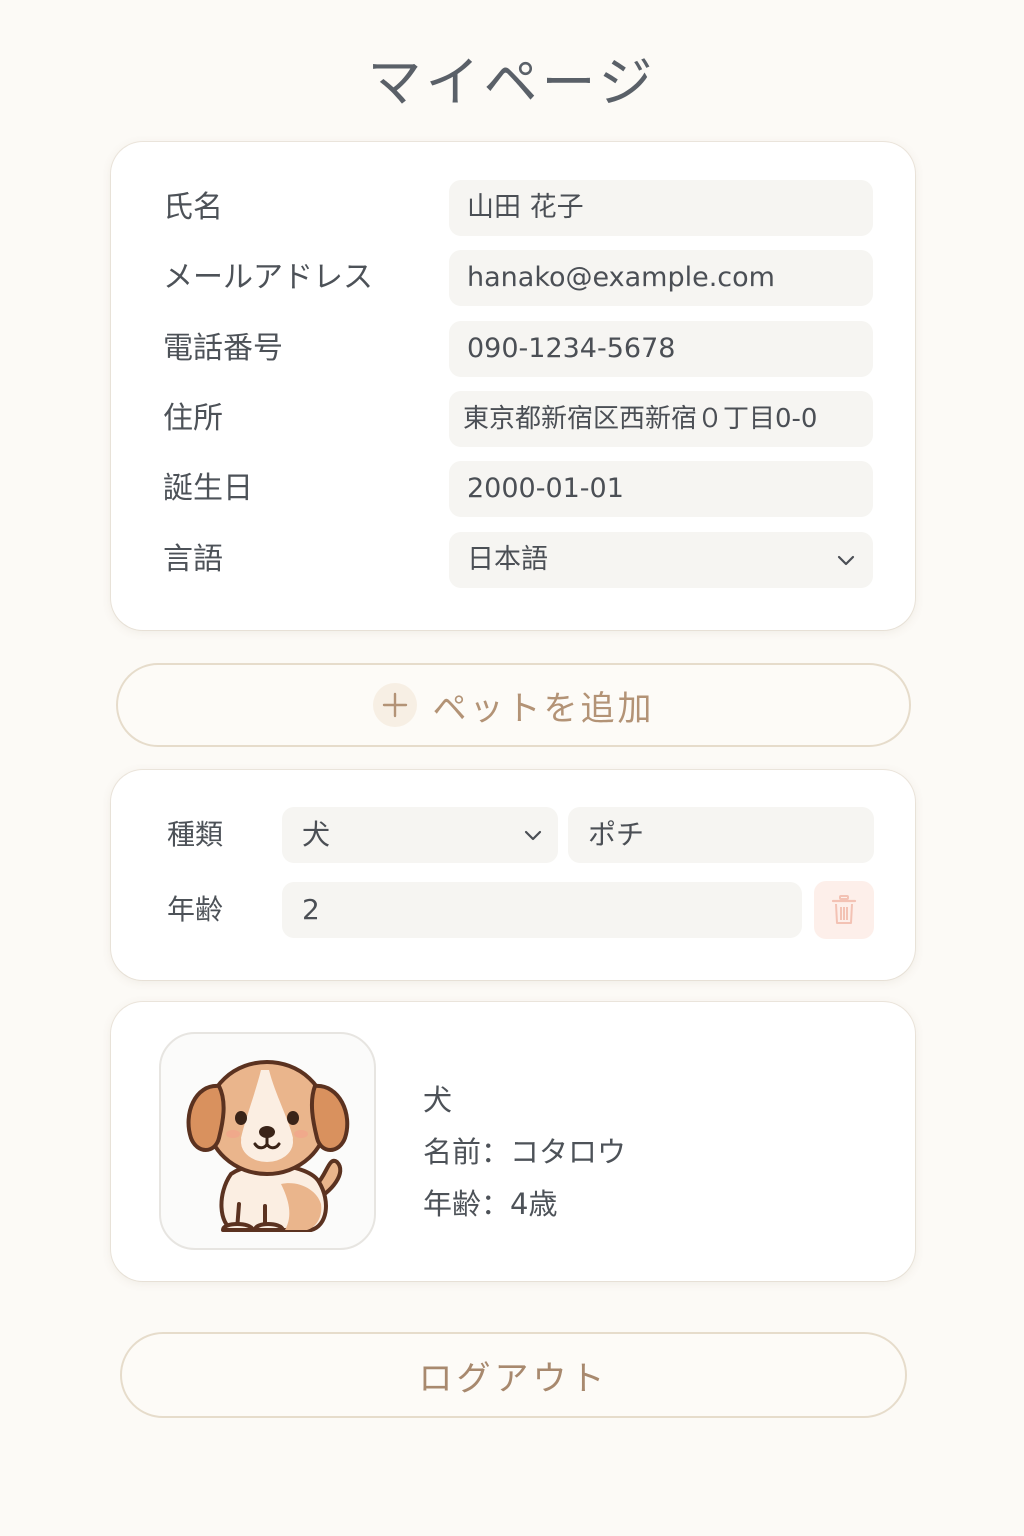  Describe the element at coordinates (721, 835) in the screenshot. I see `pet-name-field: ポチ` at that location.